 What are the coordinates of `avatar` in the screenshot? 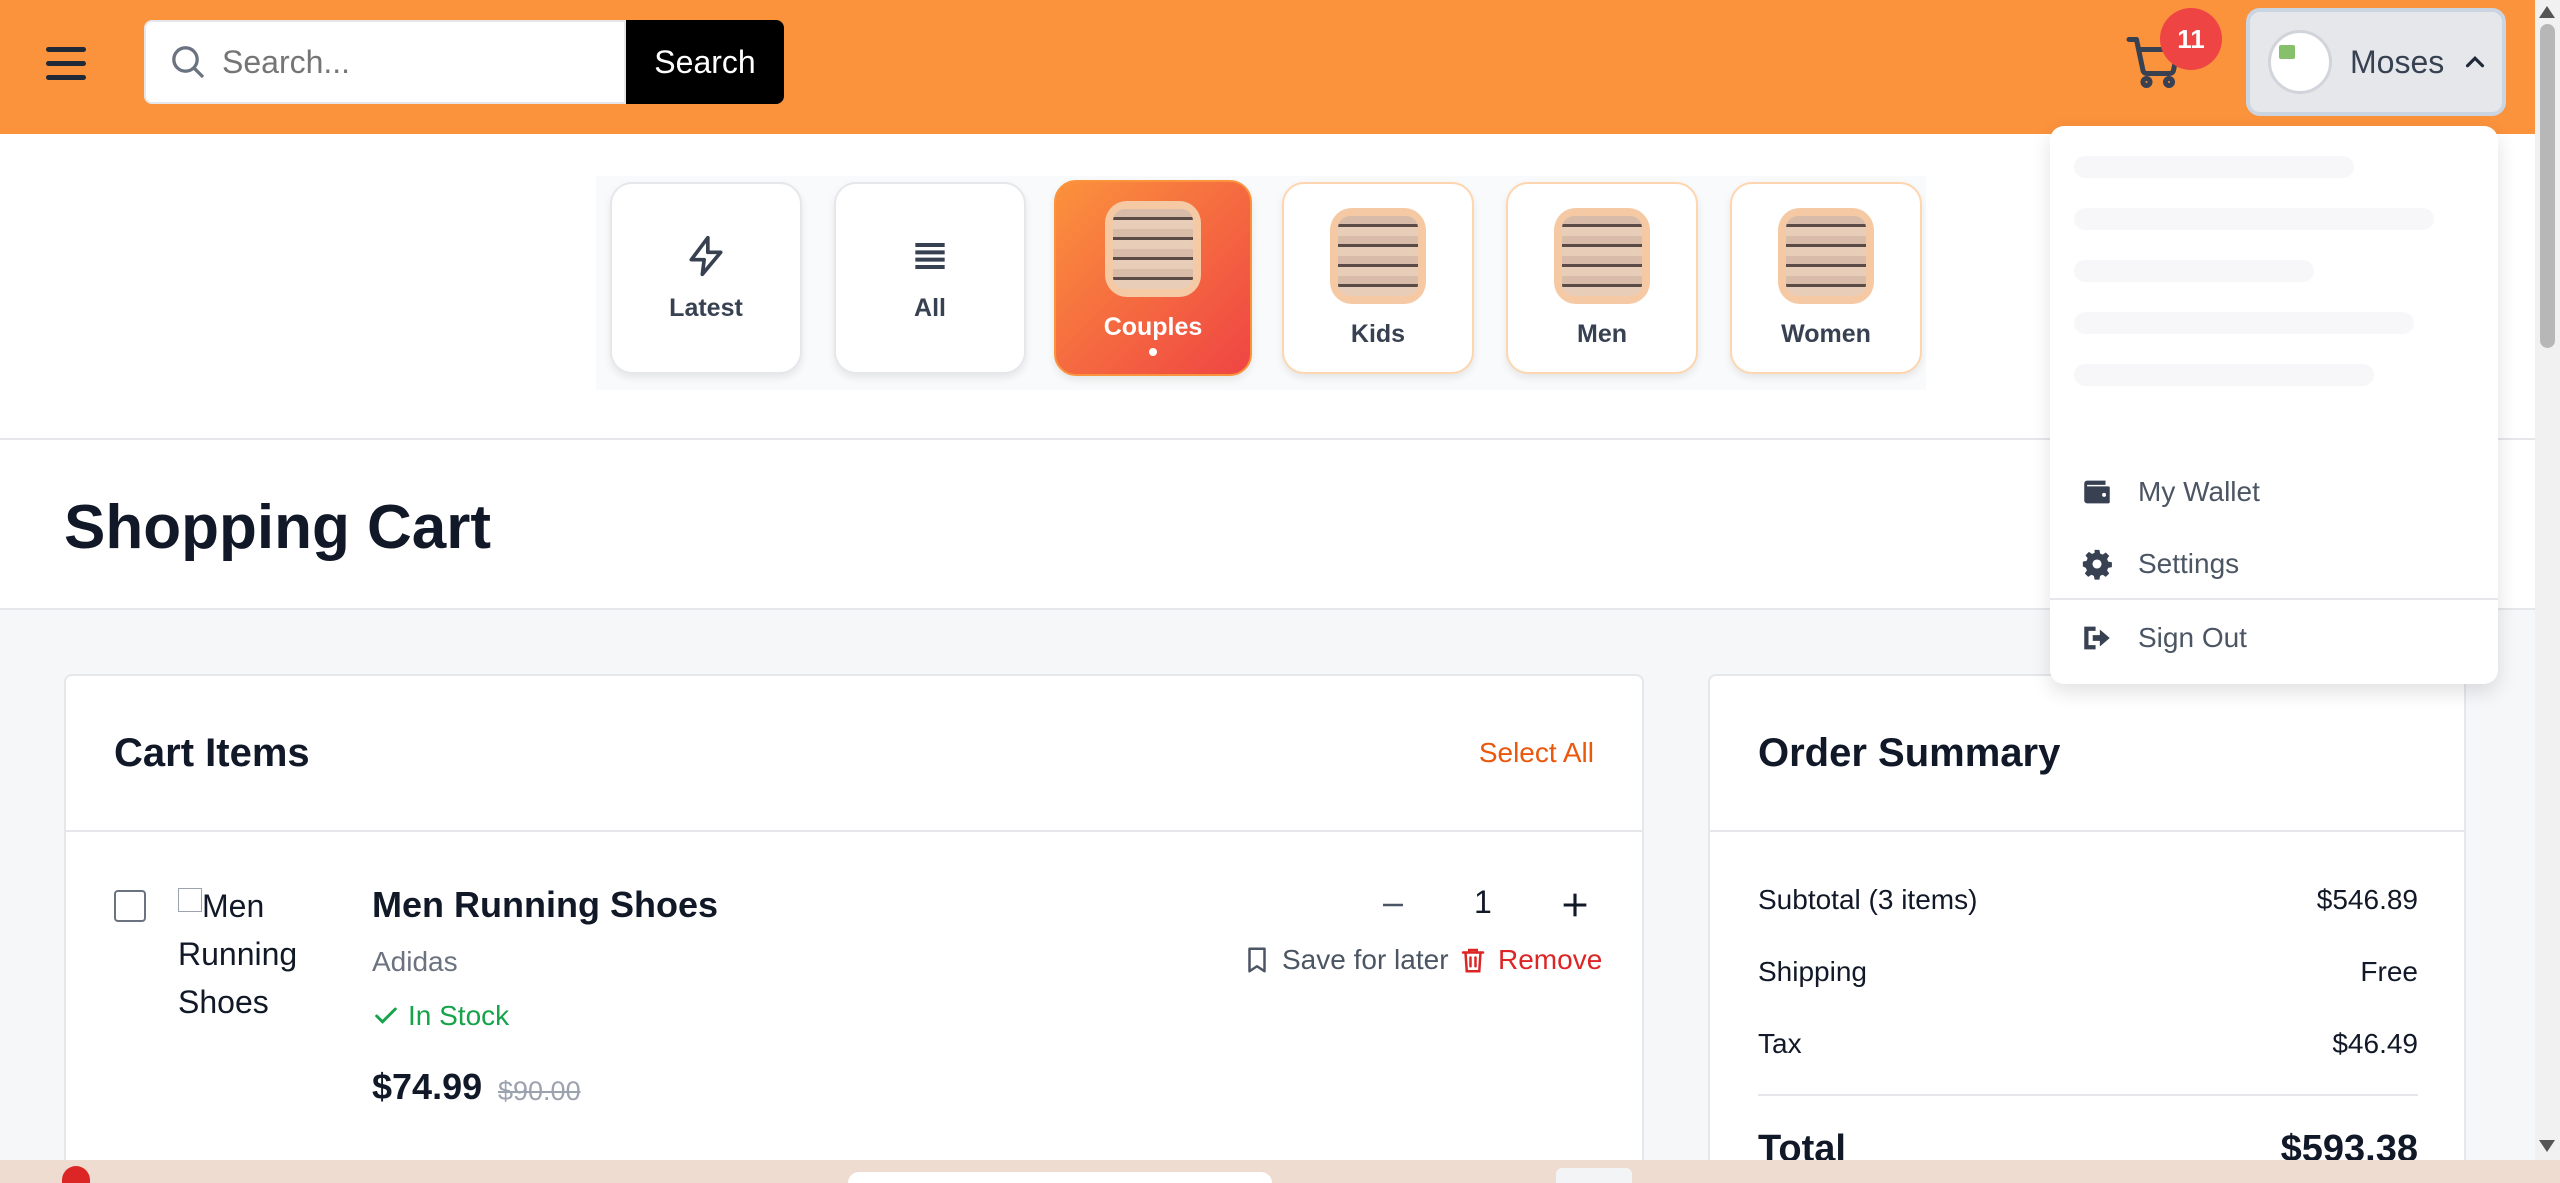 It's located at (2300, 62).